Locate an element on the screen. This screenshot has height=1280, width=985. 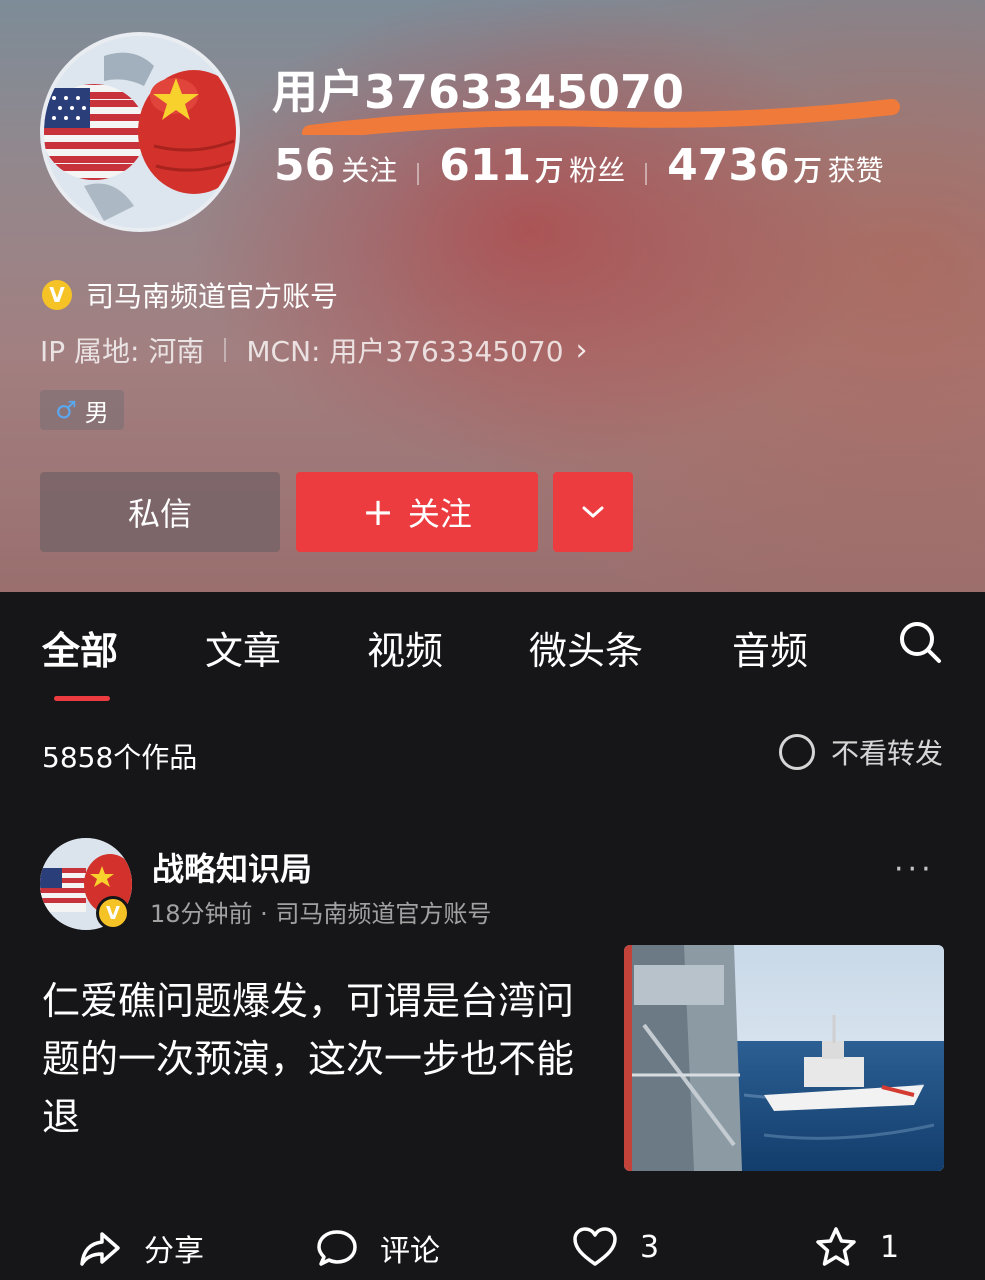
verified-row: V 司马南频道官方账号 is located at coordinates (190, 295).